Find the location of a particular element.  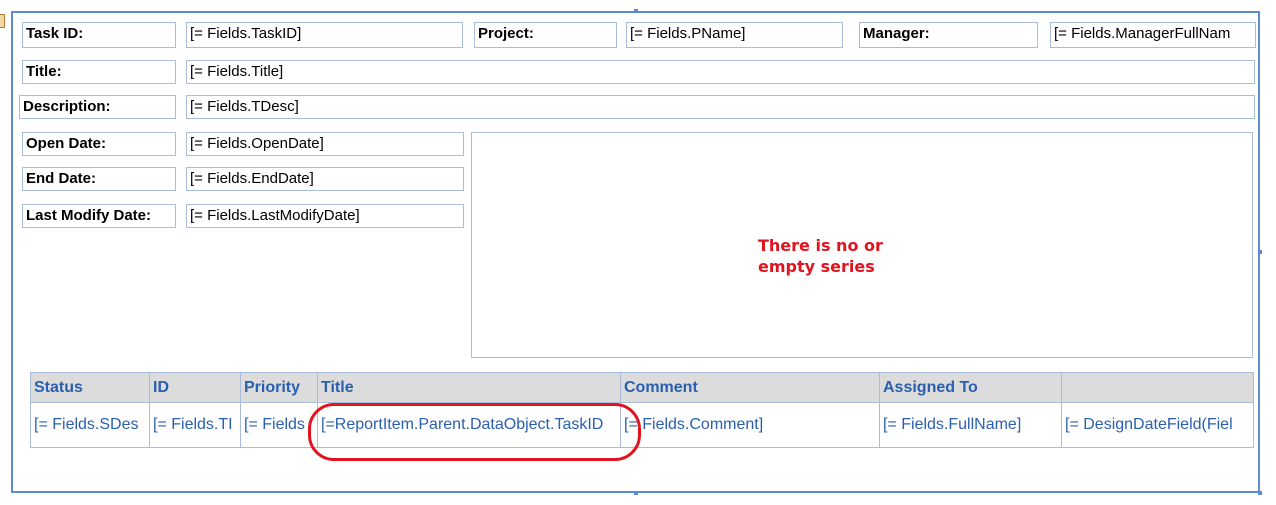

report-section-icon is located at coordinates (2, 21).